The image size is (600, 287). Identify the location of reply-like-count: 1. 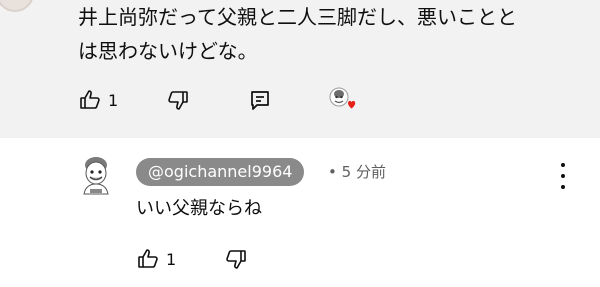
(171, 259).